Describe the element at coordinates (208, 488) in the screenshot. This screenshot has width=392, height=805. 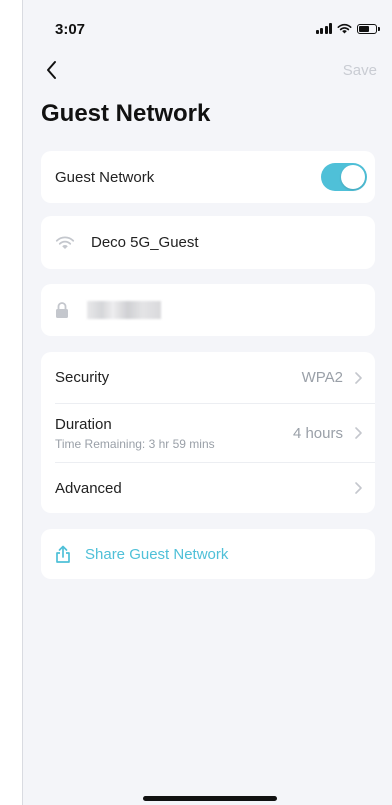
I see `advanced-row: Advanced` at that location.